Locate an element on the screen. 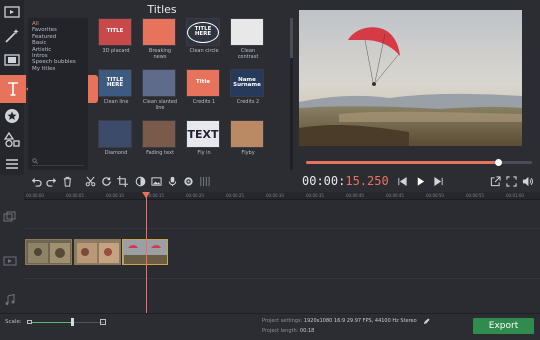 The image size is (540, 340). effects-button is located at coordinates (12, 36).